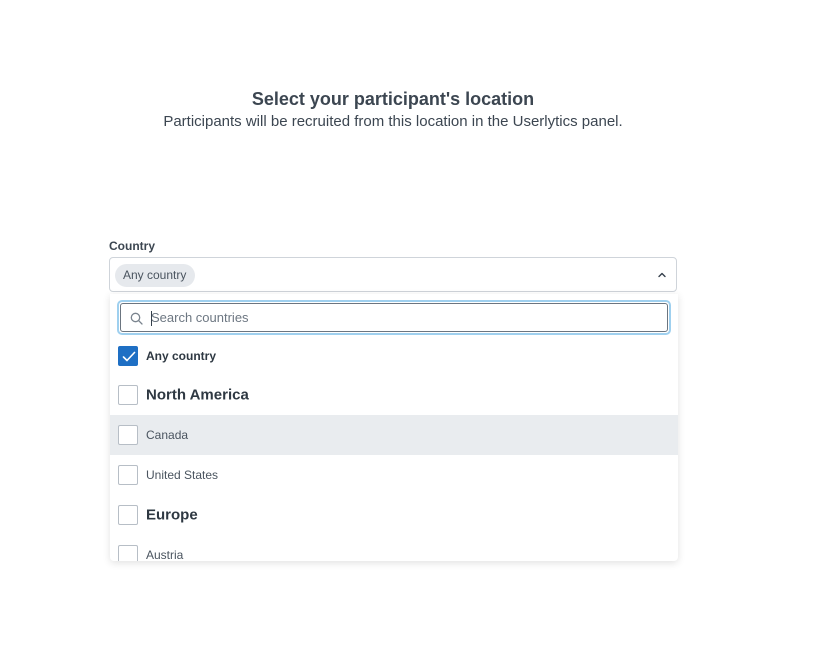  What do you see at coordinates (393, 274) in the screenshot?
I see `country-select: Any country` at bounding box center [393, 274].